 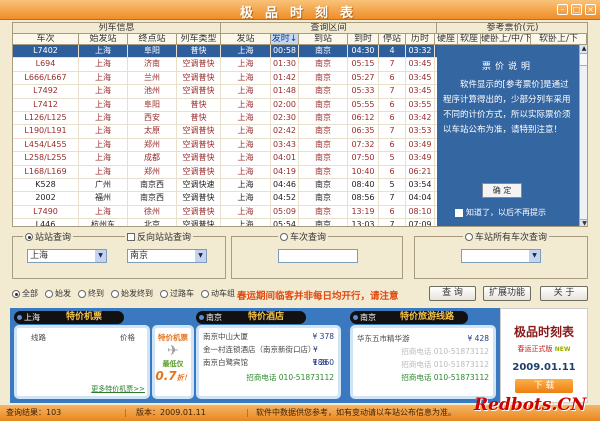 What do you see at coordinates (363, 171) in the screenshot?
I see `cell-arr: 10:40` at bounding box center [363, 171].